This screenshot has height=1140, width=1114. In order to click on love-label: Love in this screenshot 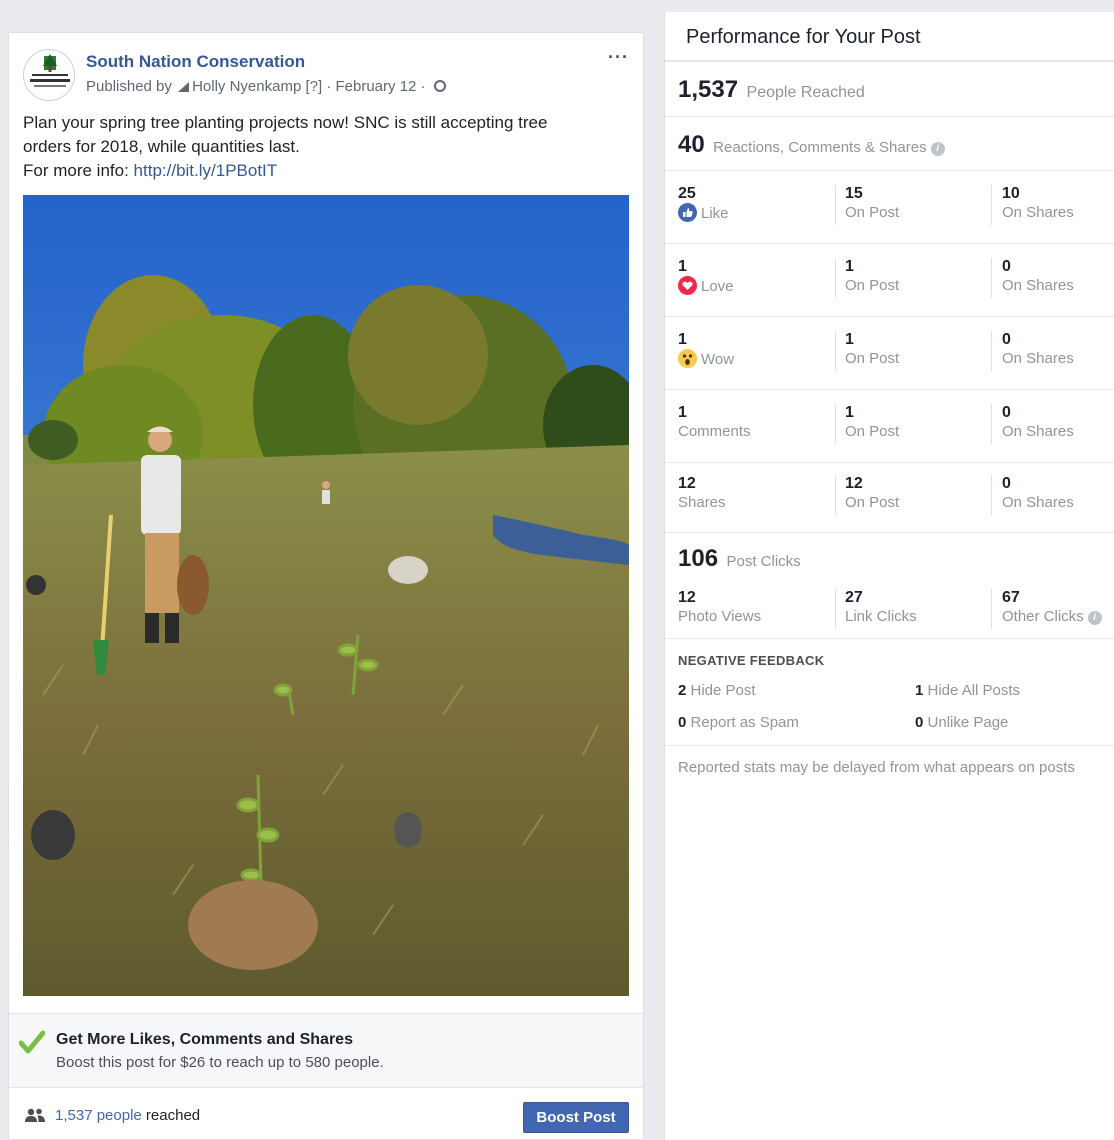, I will do `click(717, 286)`.